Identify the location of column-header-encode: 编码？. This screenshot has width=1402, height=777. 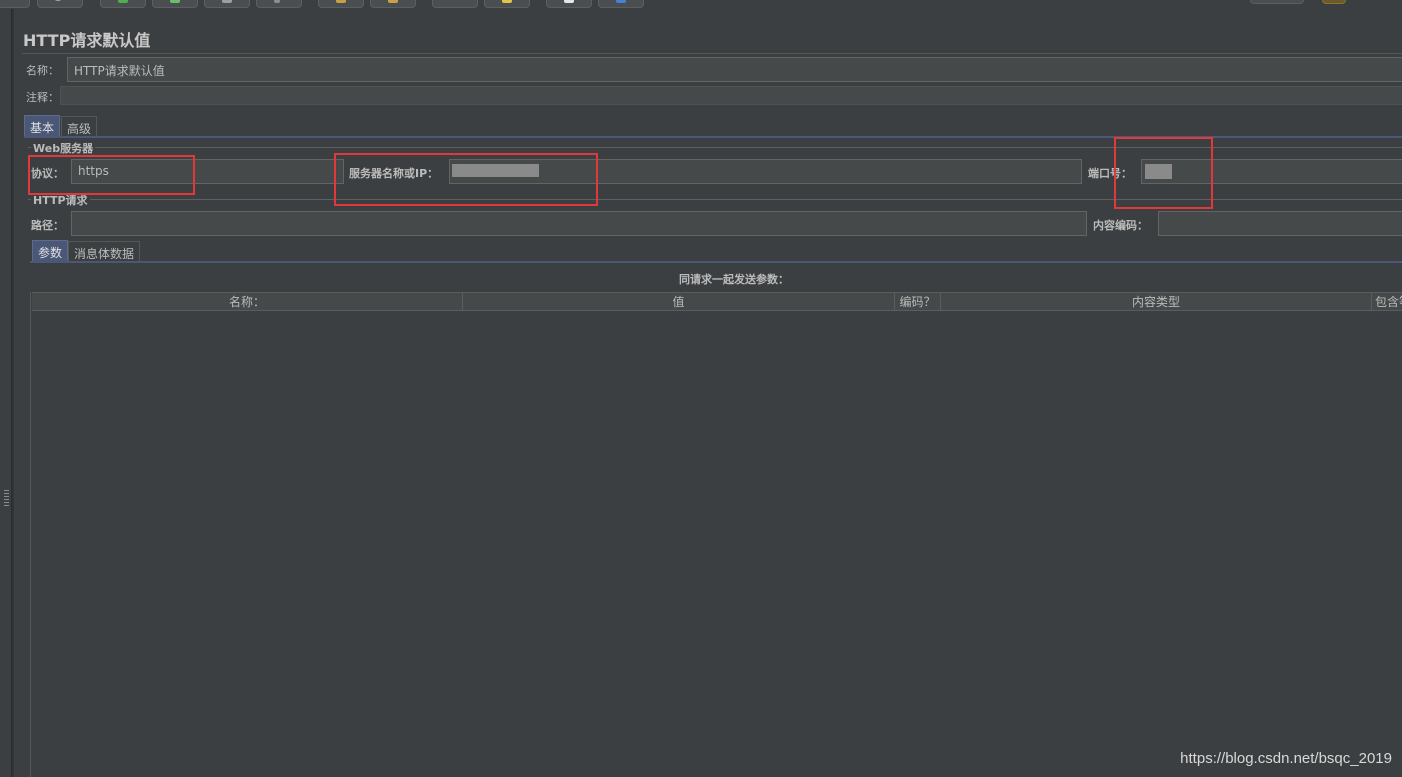
(918, 302).